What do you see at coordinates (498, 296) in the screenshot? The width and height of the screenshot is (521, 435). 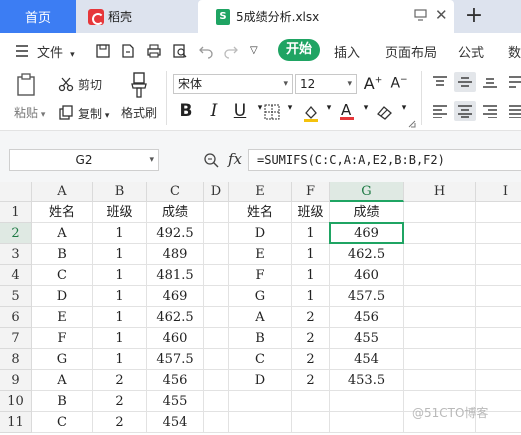 I see `cell-i5` at bounding box center [498, 296].